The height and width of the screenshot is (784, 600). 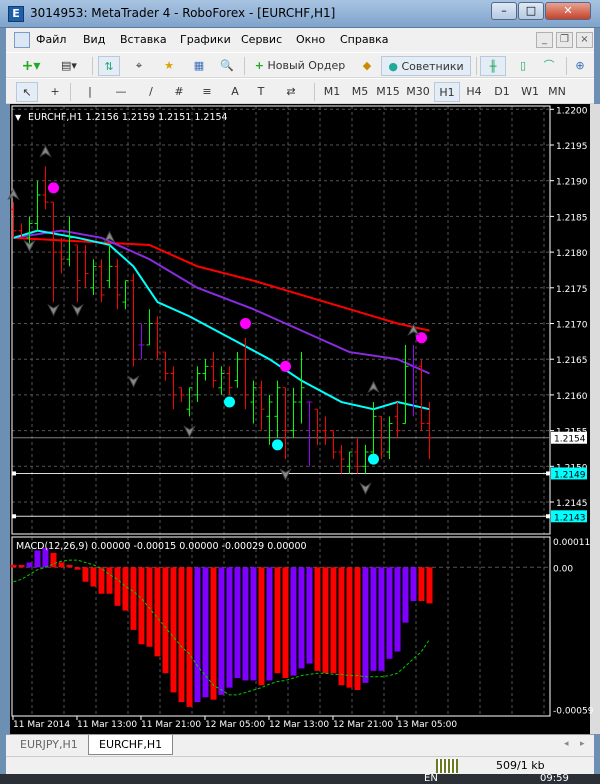 I want to click on line-price-label: 1.2143, so click(x=570, y=518).